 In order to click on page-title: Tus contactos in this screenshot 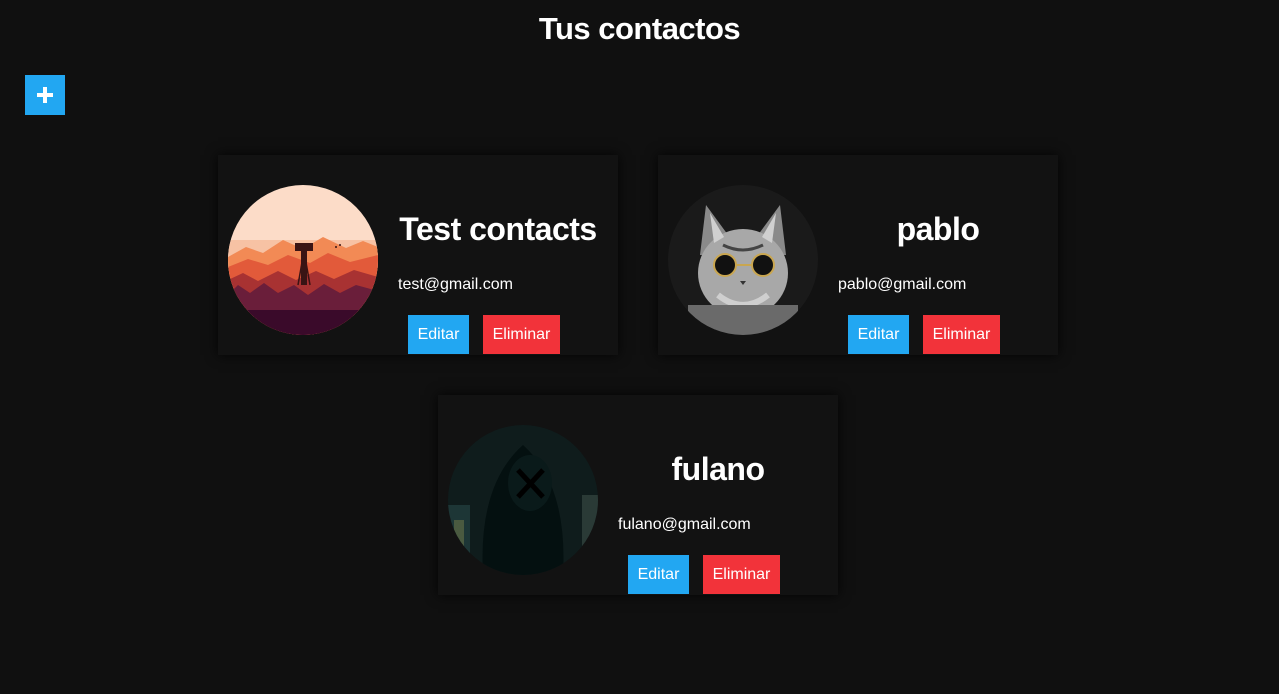, I will do `click(639, 28)`.